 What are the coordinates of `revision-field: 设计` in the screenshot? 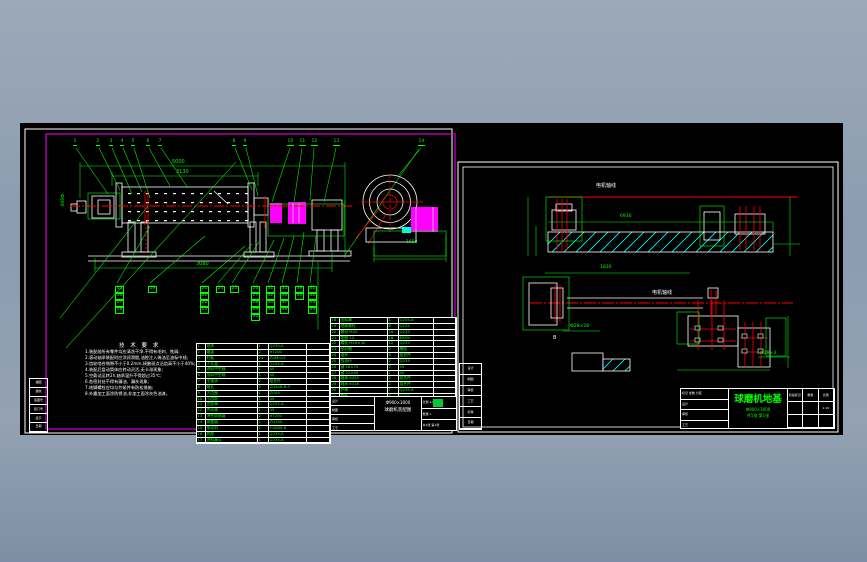 It's located at (705, 405).